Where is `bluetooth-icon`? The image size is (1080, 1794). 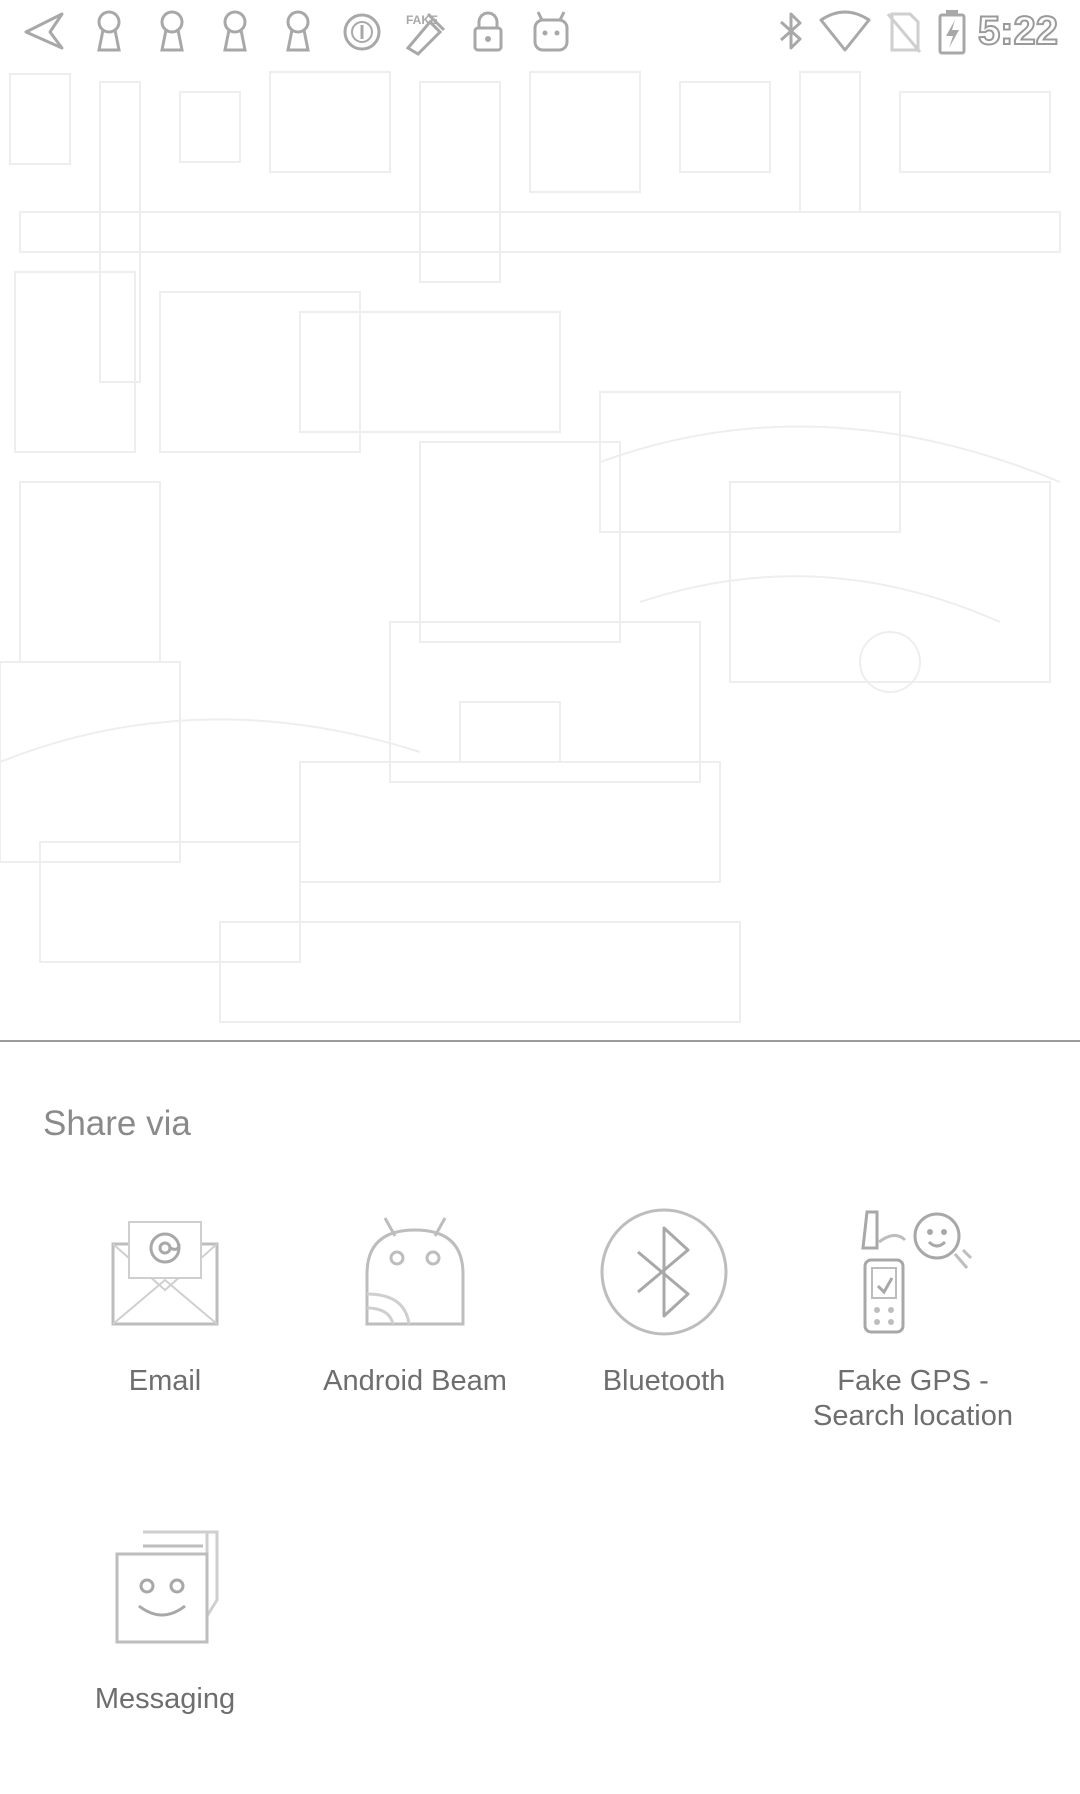
bluetooth-icon is located at coordinates (664, 1272).